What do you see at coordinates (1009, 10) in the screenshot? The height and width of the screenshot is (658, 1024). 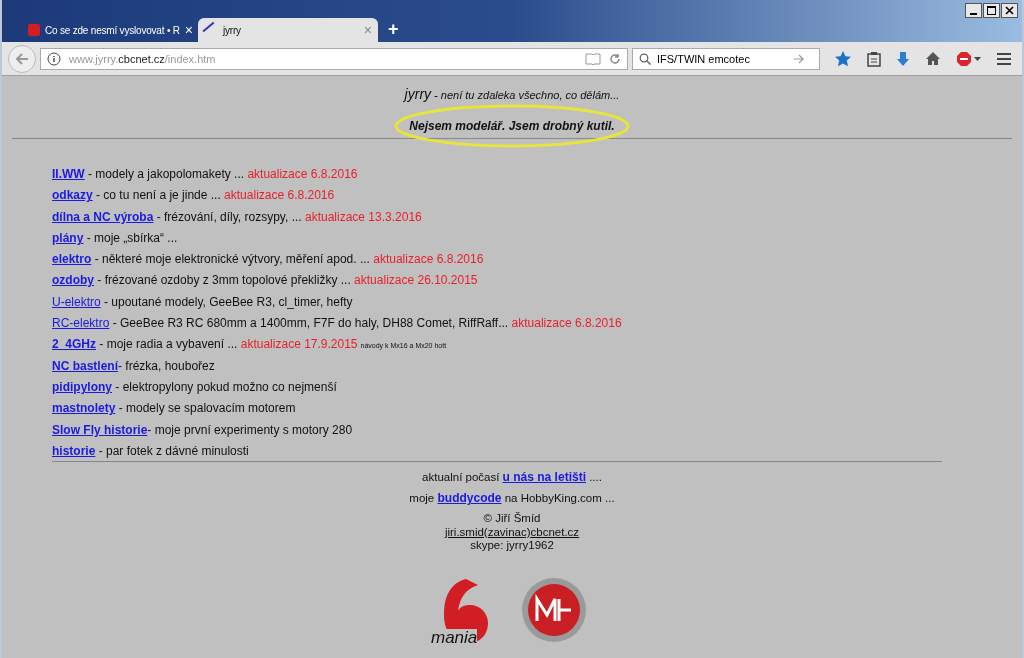 I see `close-icon` at bounding box center [1009, 10].